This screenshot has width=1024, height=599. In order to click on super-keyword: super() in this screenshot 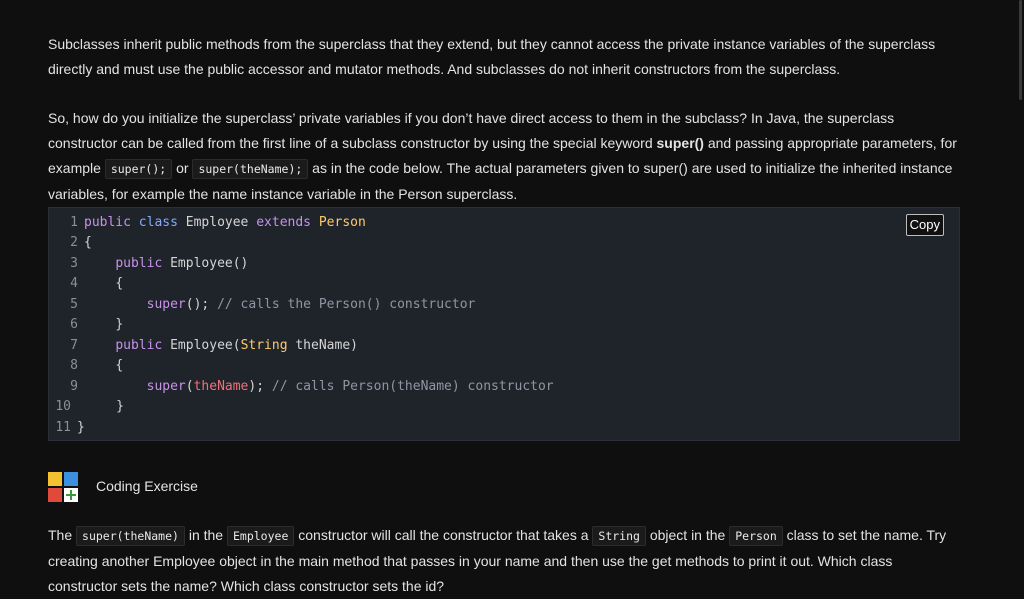, I will do `click(680, 143)`.